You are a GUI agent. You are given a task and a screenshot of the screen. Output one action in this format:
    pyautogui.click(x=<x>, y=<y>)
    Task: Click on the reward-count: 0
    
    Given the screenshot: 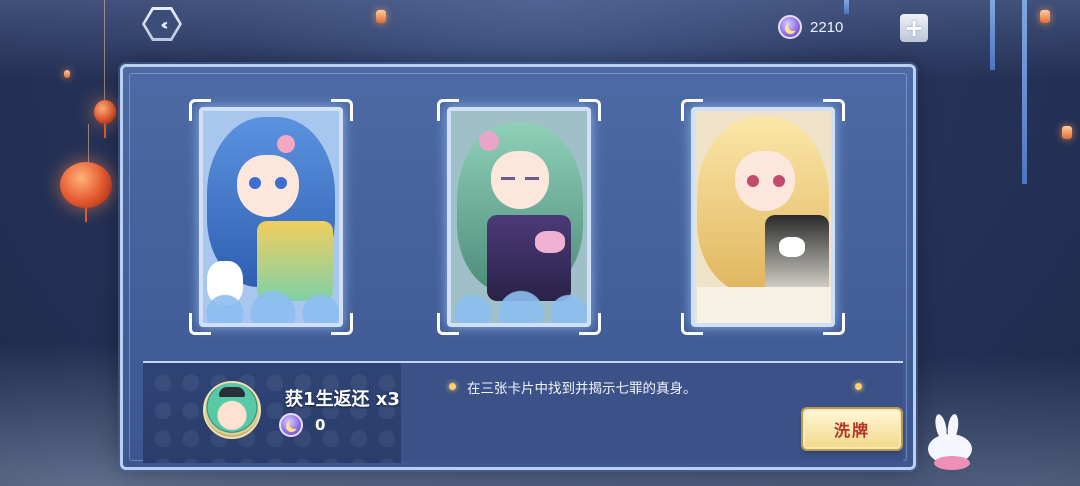 What is the action you would take?
    pyautogui.click(x=320, y=425)
    